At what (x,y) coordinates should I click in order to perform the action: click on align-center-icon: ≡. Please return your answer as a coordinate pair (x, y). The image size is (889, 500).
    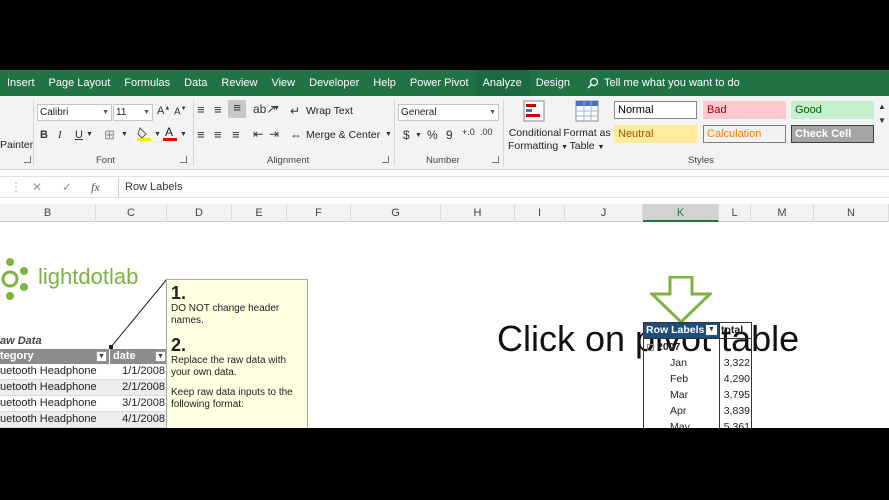
    Looking at the image, I should click on (218, 134).